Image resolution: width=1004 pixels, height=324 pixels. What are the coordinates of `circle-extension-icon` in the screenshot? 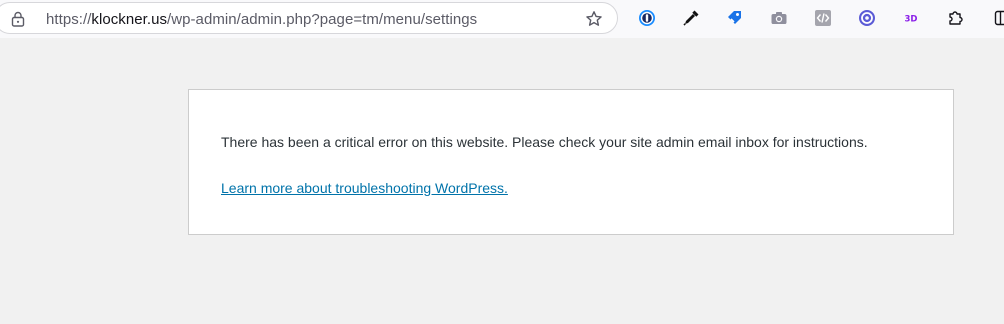 It's located at (867, 18).